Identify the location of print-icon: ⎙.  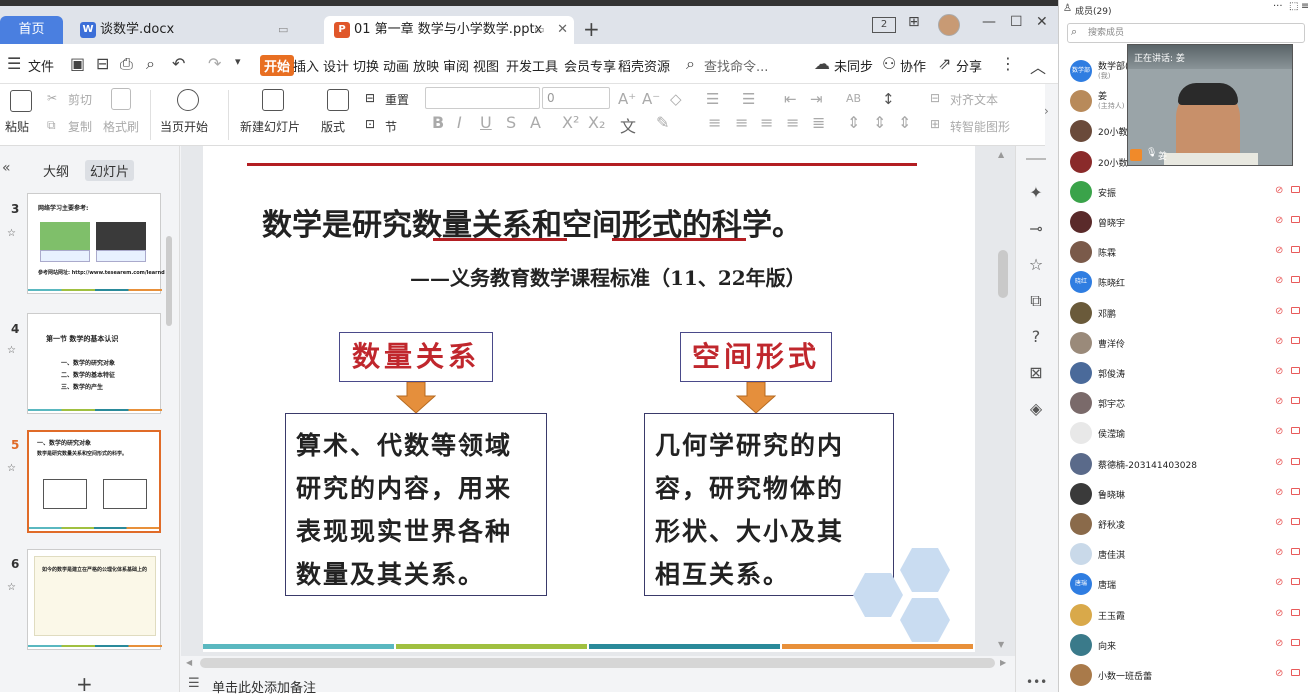
(126, 64).